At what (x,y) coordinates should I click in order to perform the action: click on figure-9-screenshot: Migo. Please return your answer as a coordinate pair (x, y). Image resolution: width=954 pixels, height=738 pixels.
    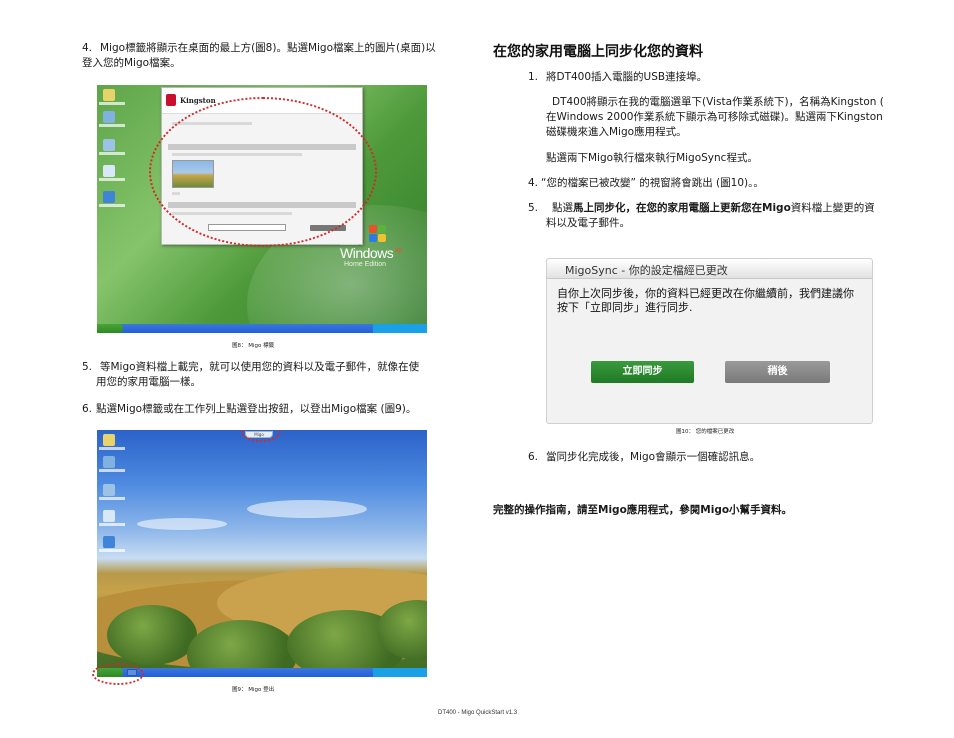
    Looking at the image, I should click on (262, 553).